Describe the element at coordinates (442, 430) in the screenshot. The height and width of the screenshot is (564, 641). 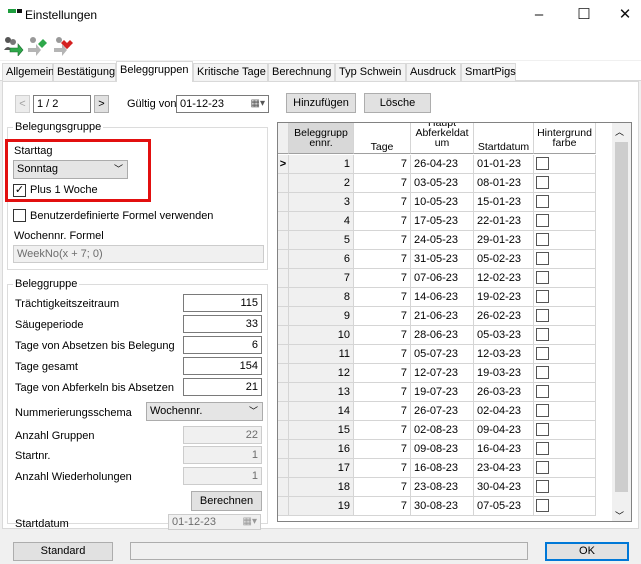
I see `cell-abf: 02-08-23` at that location.